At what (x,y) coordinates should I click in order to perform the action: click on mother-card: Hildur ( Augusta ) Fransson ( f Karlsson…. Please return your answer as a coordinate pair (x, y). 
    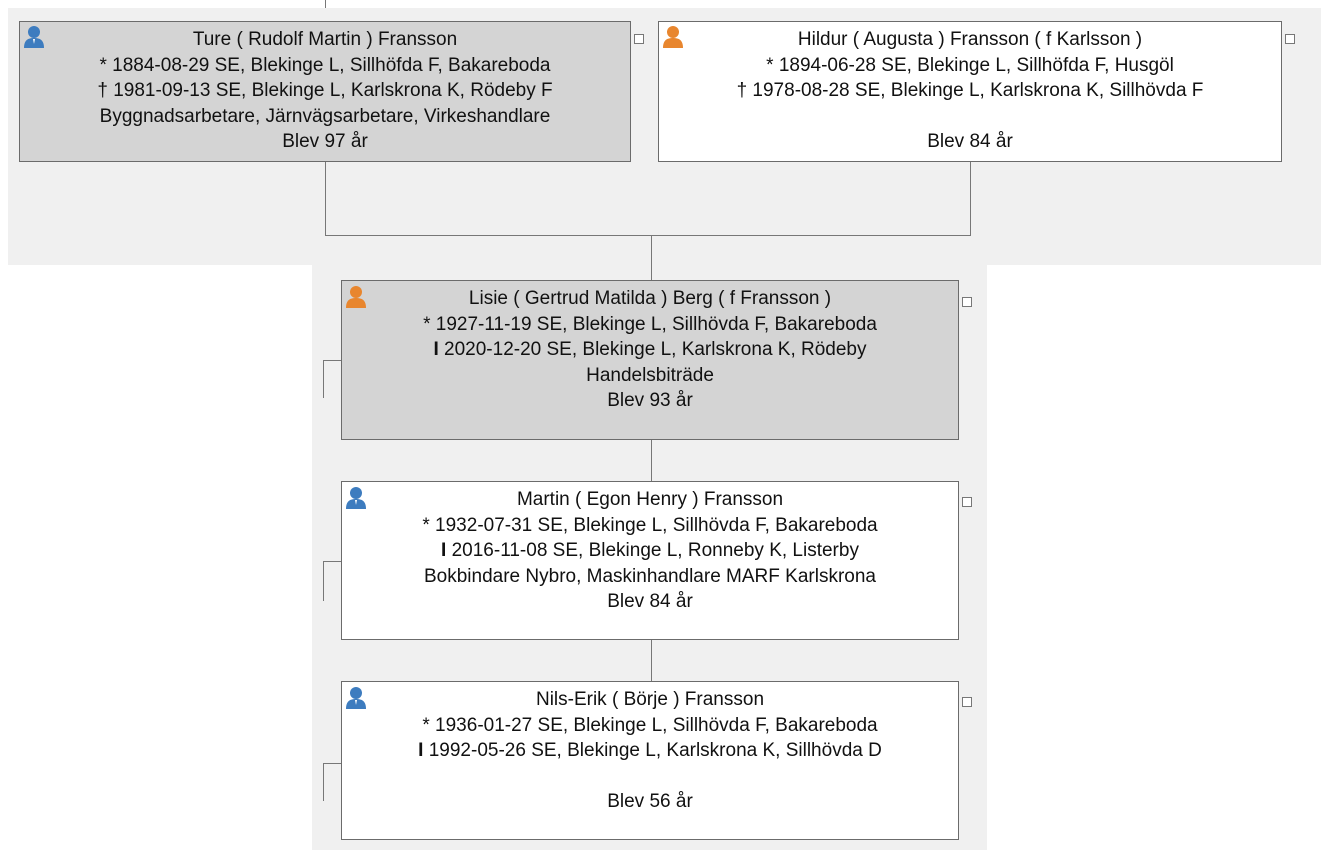
    Looking at the image, I should click on (970, 91).